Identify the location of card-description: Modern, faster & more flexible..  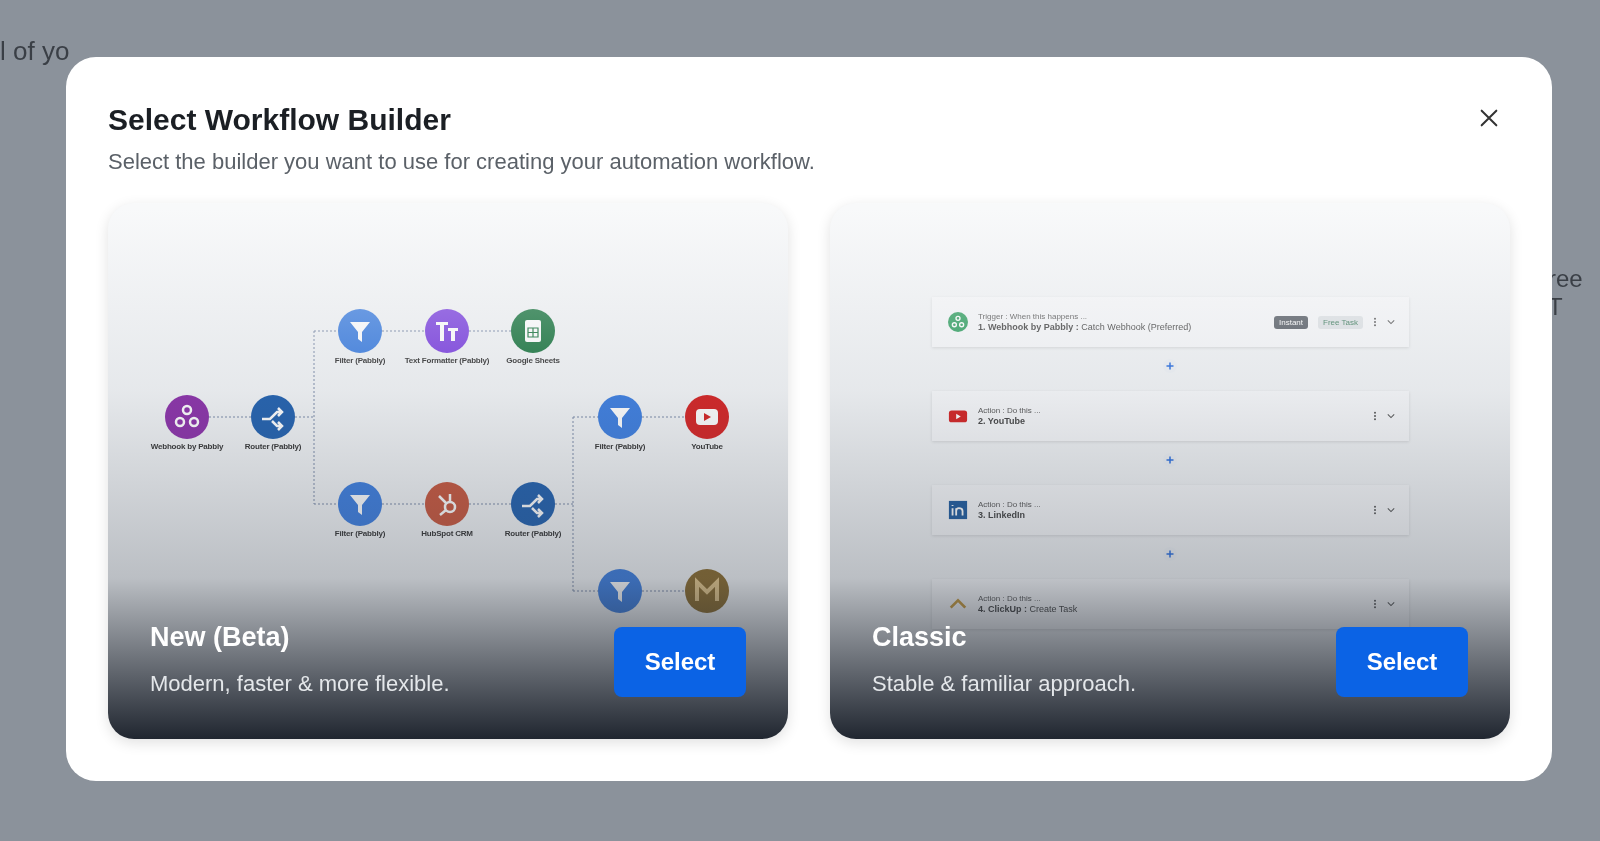
(300, 684).